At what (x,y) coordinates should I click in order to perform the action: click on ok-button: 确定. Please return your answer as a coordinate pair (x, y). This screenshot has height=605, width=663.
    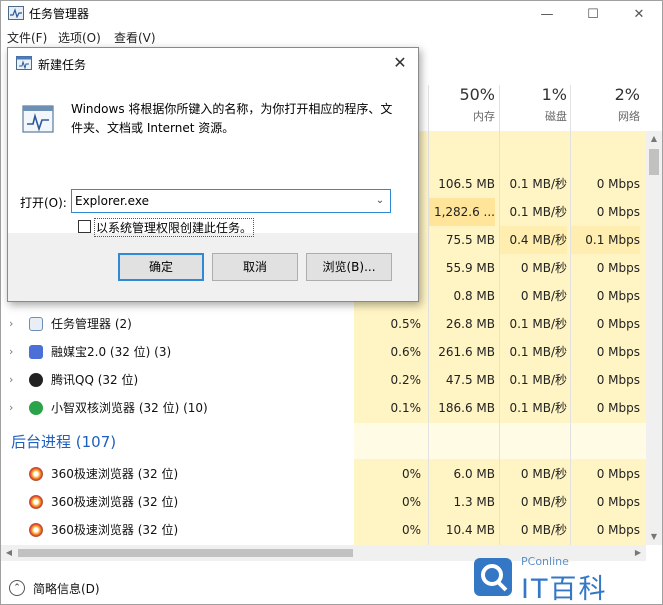
    Looking at the image, I should click on (161, 267).